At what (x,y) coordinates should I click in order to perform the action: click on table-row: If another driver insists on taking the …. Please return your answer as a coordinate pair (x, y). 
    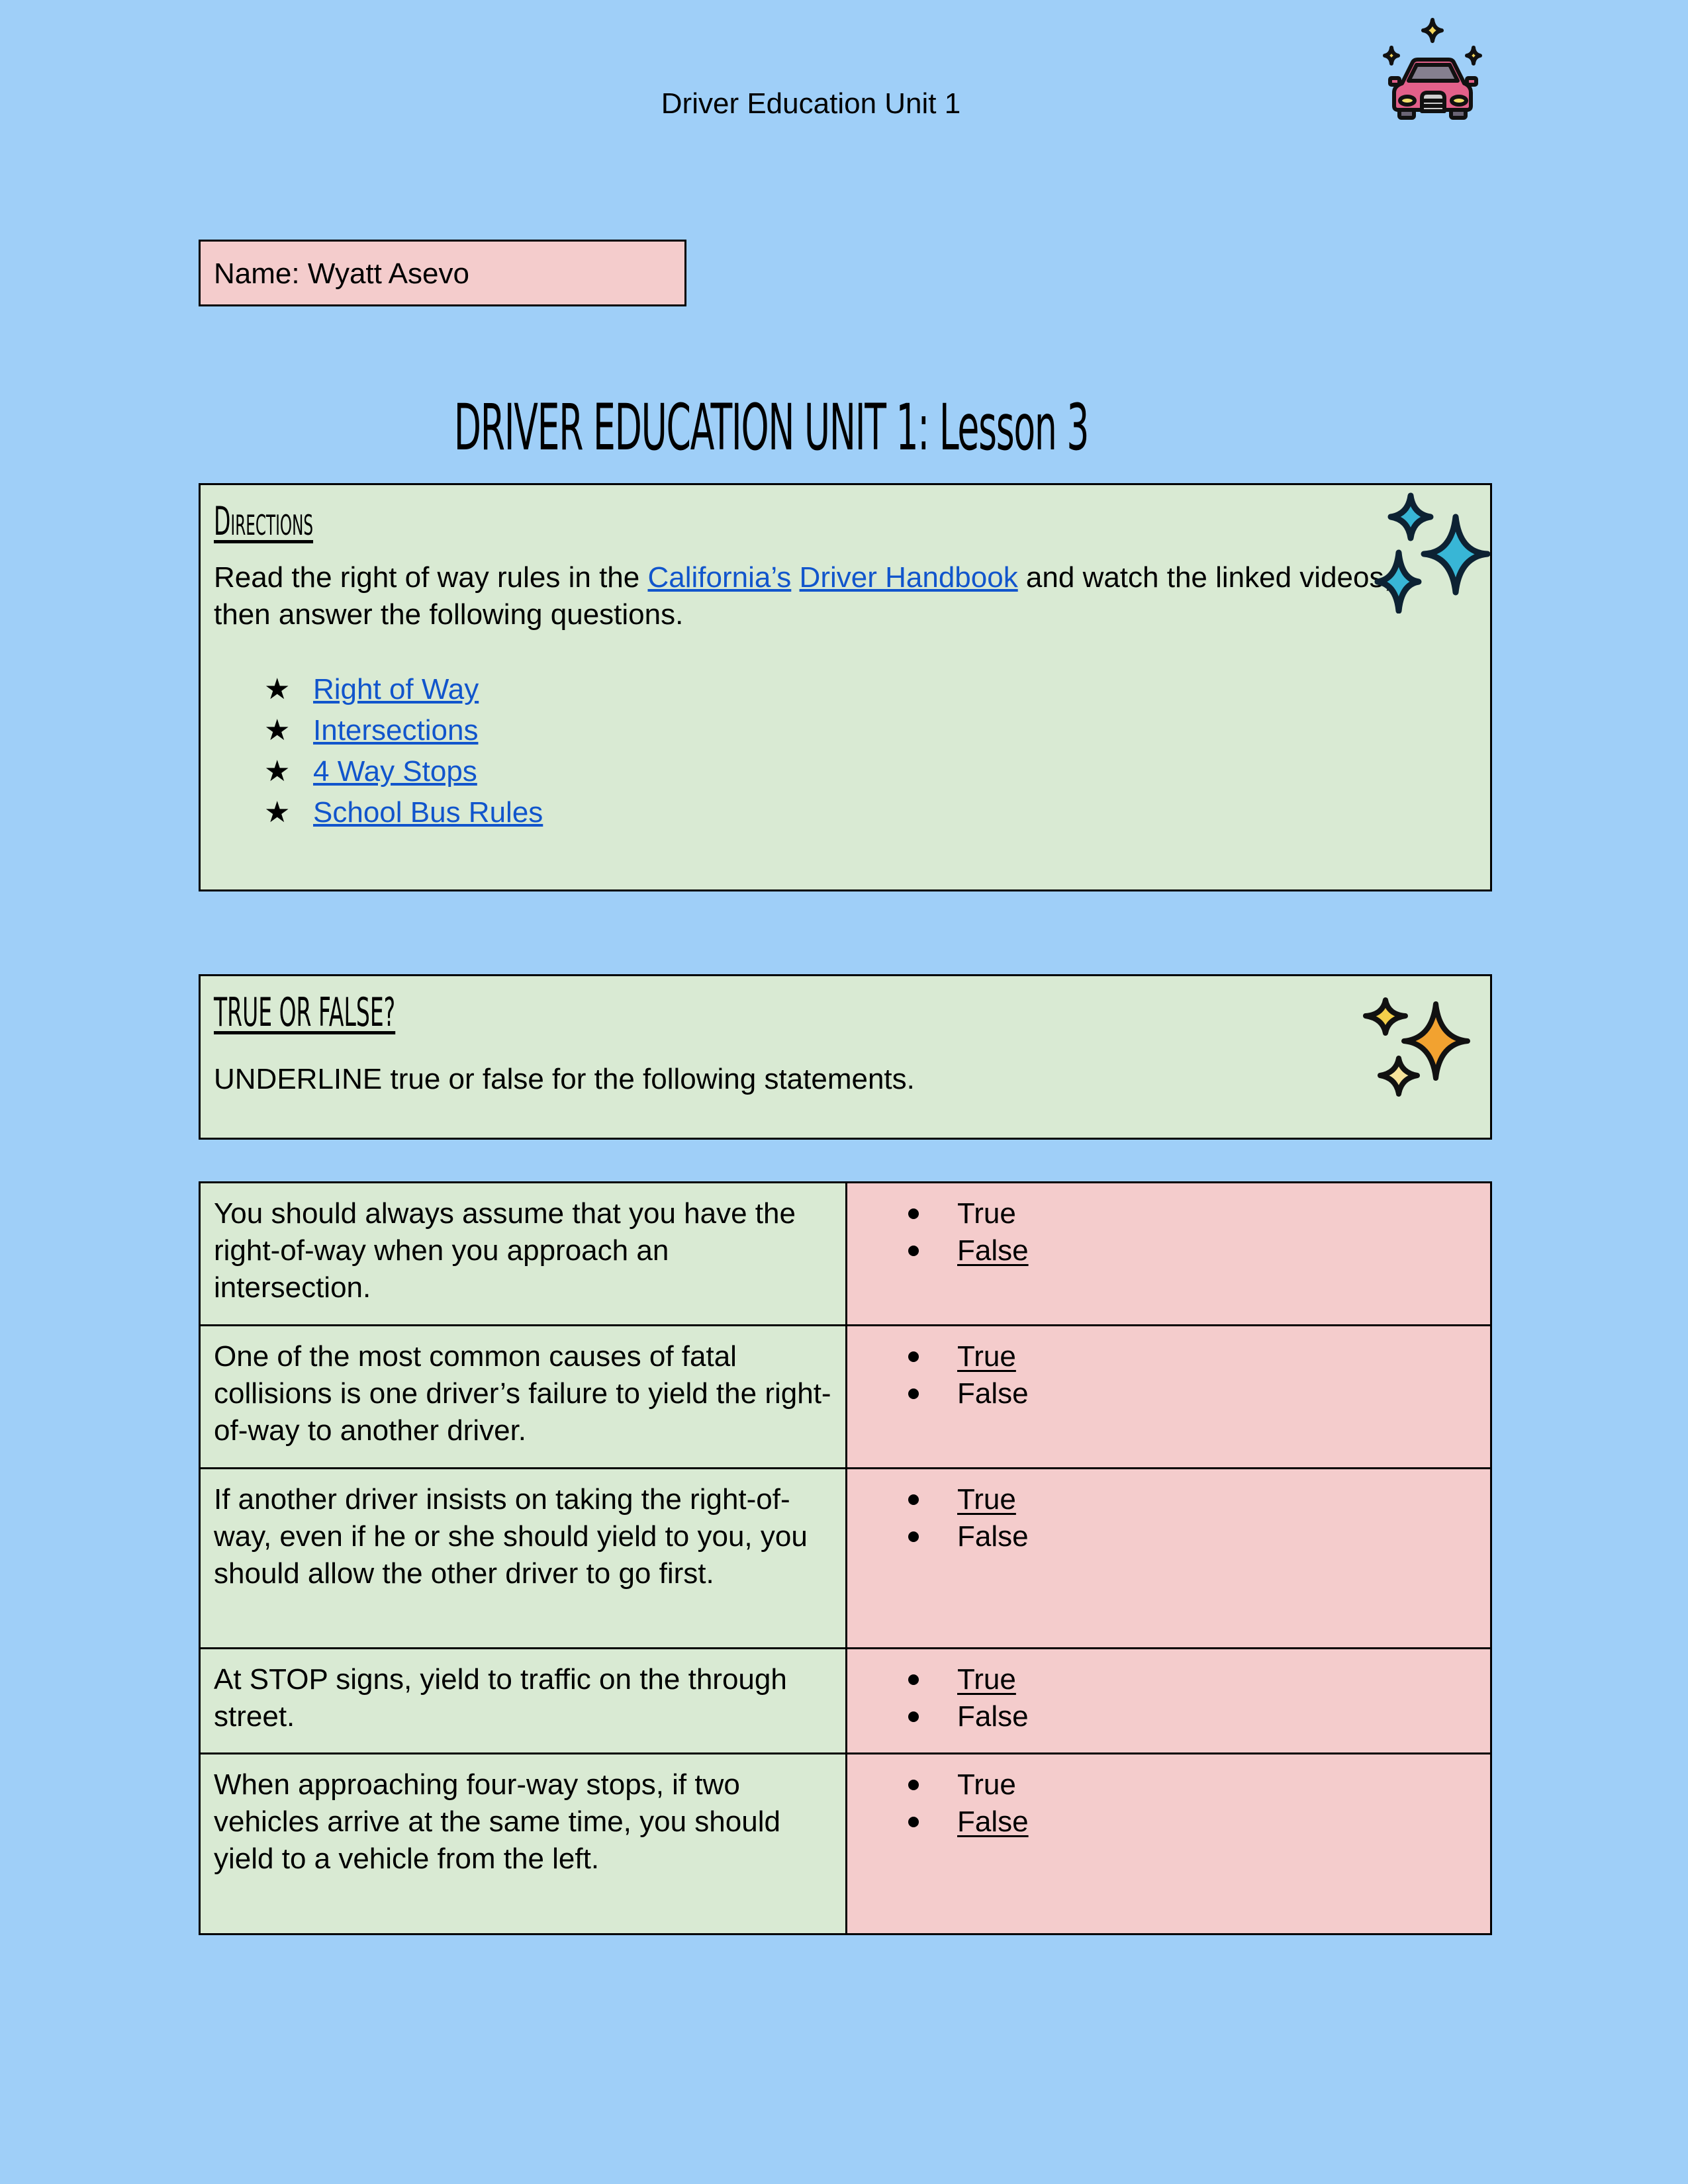
    Looking at the image, I should click on (845, 1558).